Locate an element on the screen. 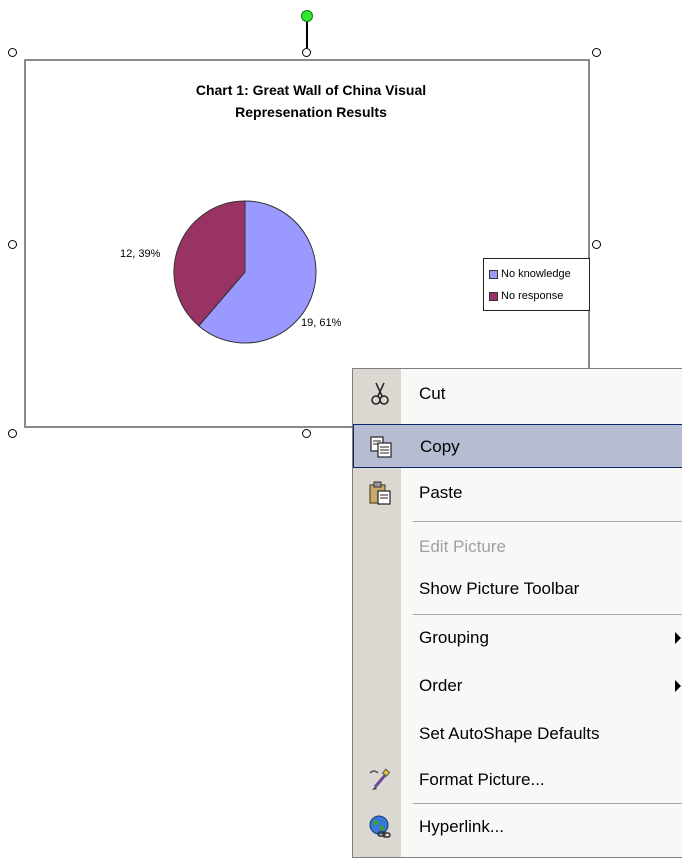 This screenshot has height=858, width=682. scissors-icon is located at coordinates (380, 393).